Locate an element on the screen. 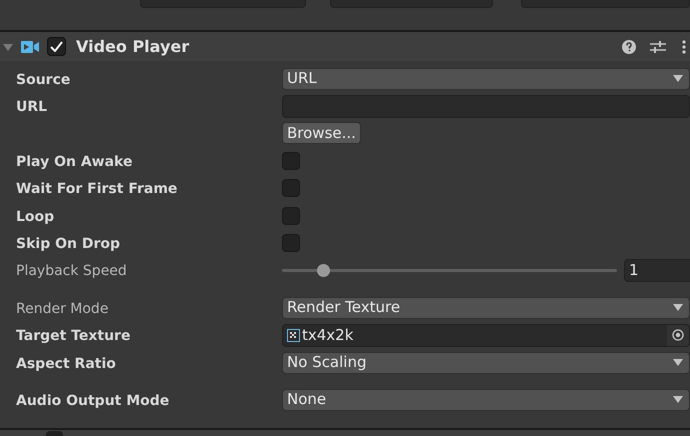  dropdown: None is located at coordinates (486, 399).